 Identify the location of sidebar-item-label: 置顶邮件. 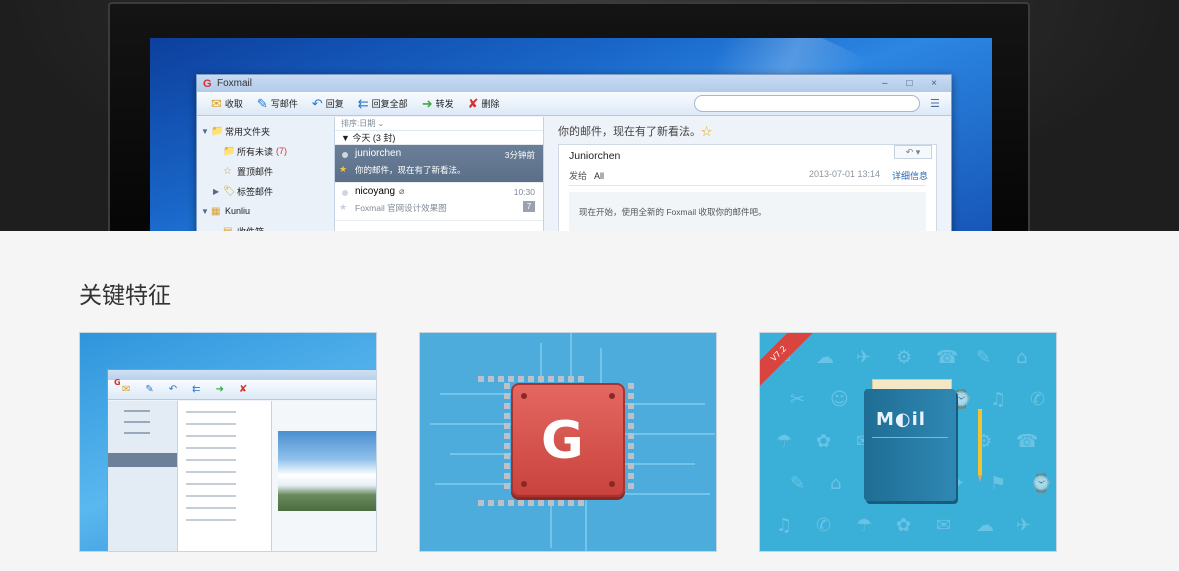
(255, 171).